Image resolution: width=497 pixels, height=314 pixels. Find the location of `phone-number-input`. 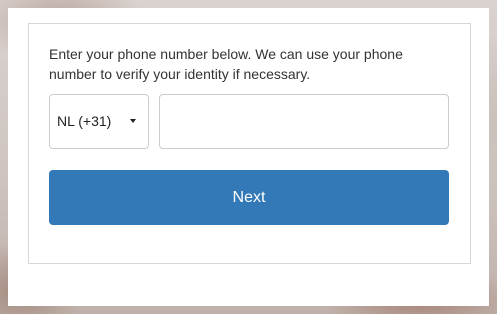

phone-number-input is located at coordinates (304, 121).